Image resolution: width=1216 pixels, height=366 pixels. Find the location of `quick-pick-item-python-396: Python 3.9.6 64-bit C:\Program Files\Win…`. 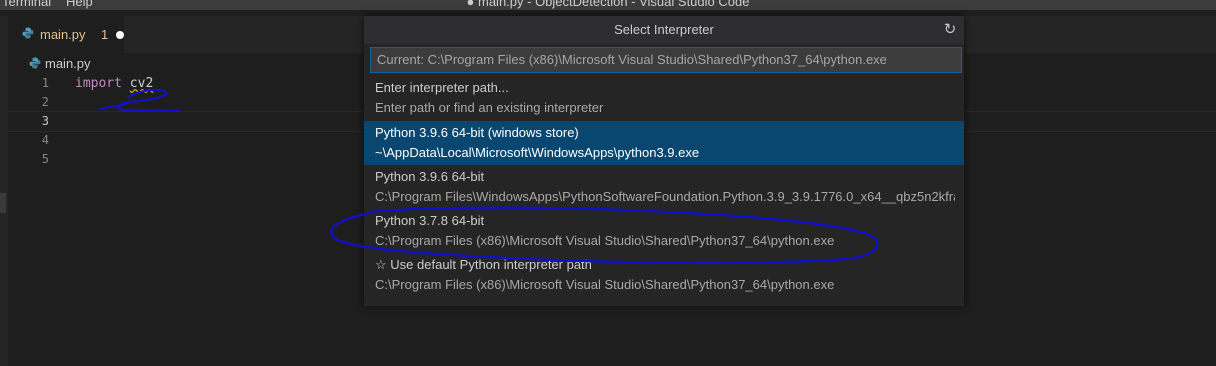

quick-pick-item-python-396: Python 3.9.6 64-bit C:\Program Files\Win… is located at coordinates (664, 187).